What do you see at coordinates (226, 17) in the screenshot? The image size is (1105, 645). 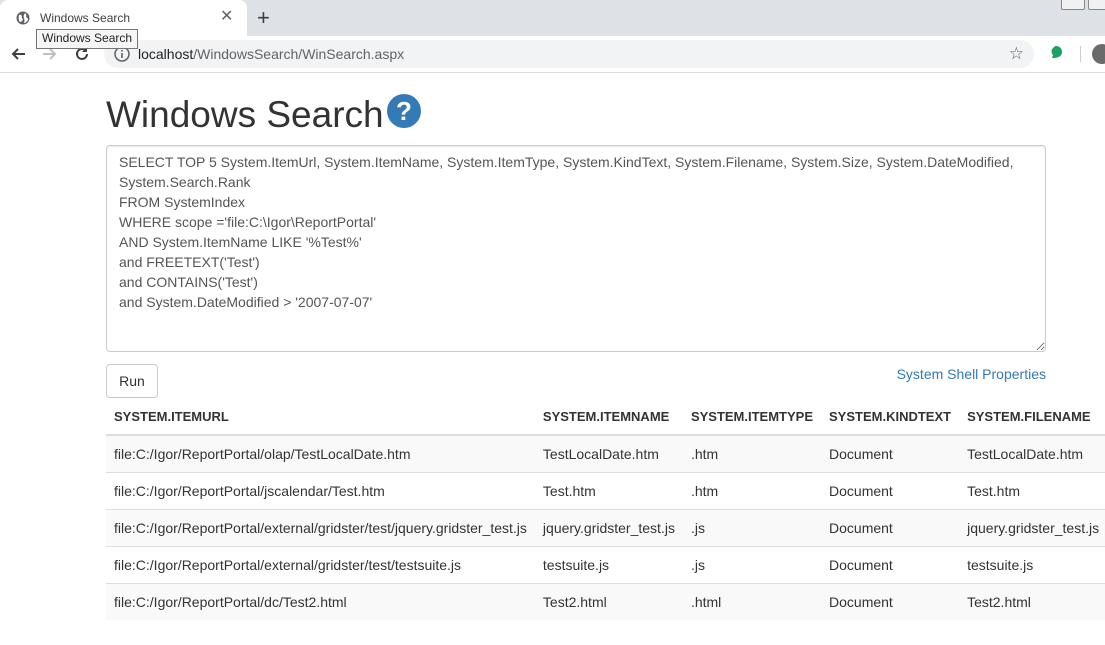 I see `close-tab-icon: ✕` at bounding box center [226, 17].